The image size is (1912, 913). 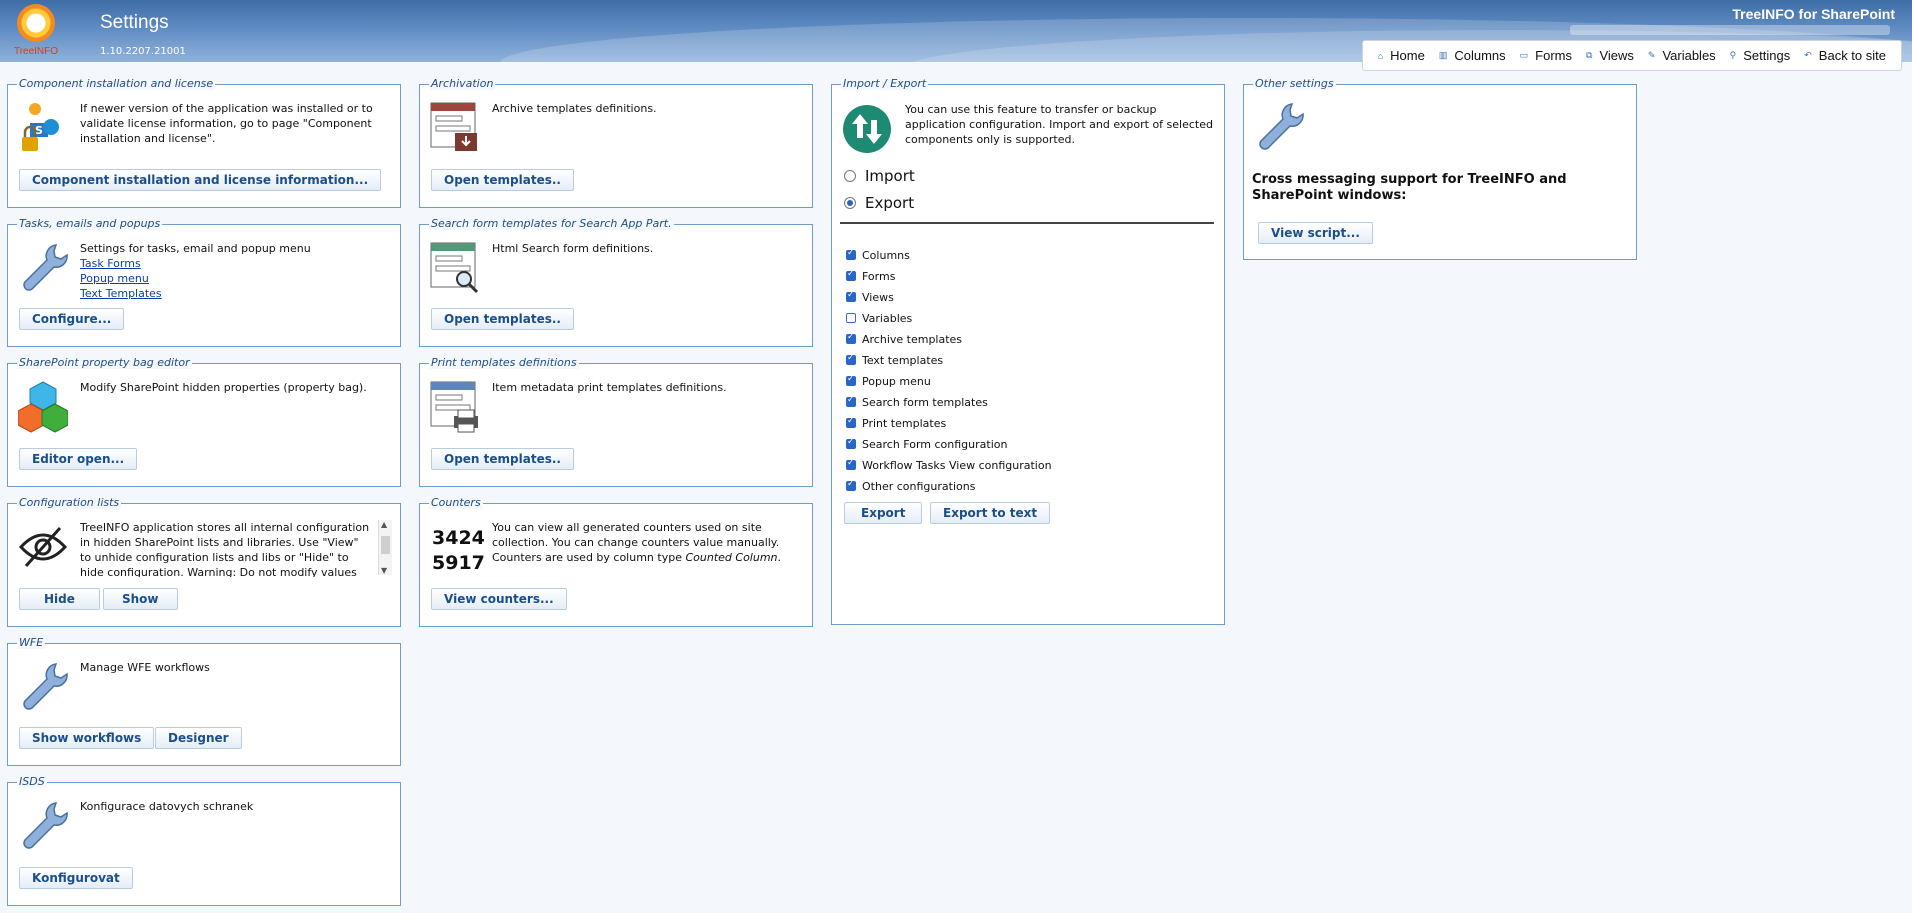 What do you see at coordinates (904, 339) in the screenshot?
I see `option-archive-templates: Archive templates` at bounding box center [904, 339].